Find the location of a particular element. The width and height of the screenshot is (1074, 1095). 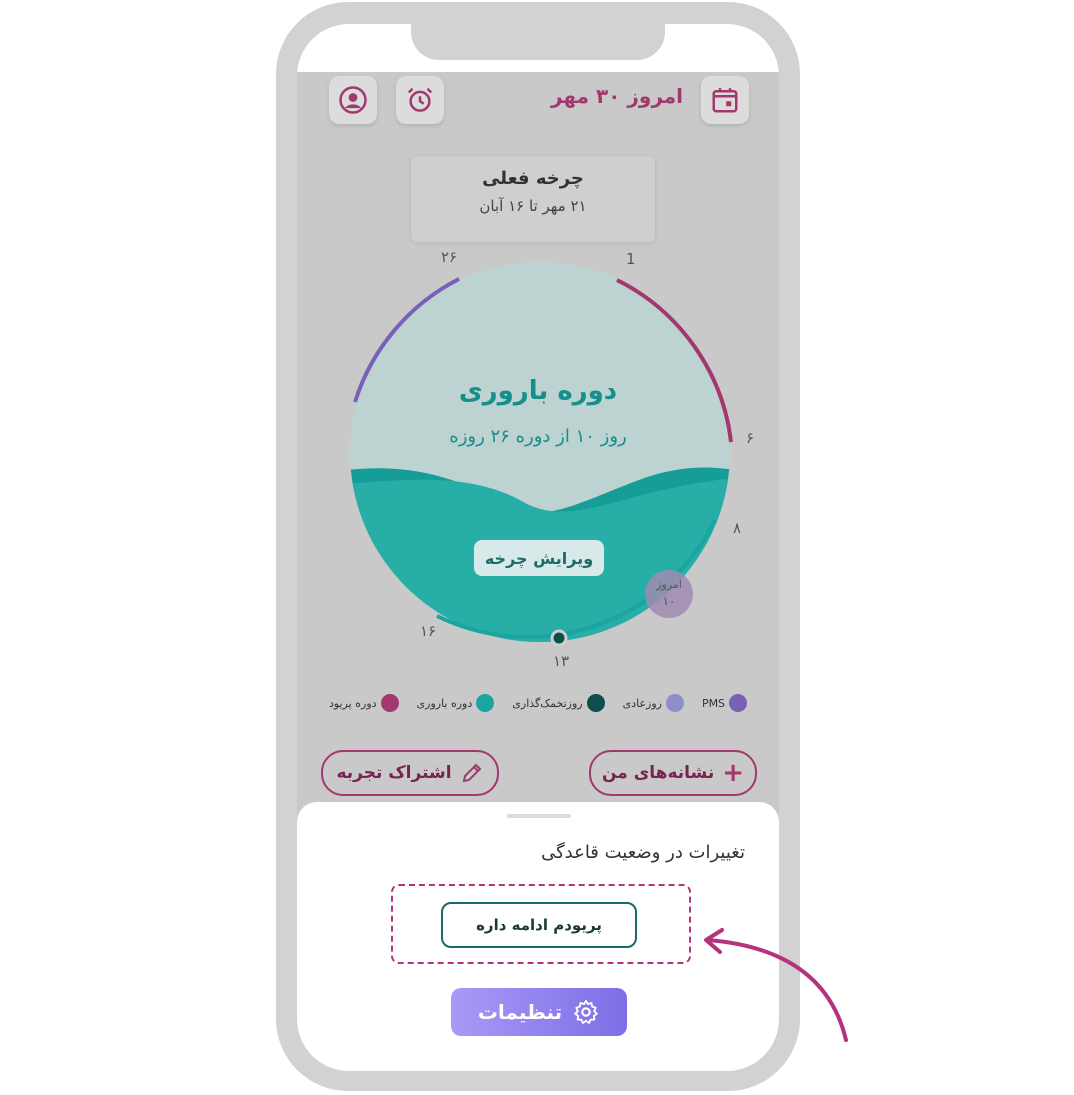

ring-label-day-8: ۸ is located at coordinates (737, 528).